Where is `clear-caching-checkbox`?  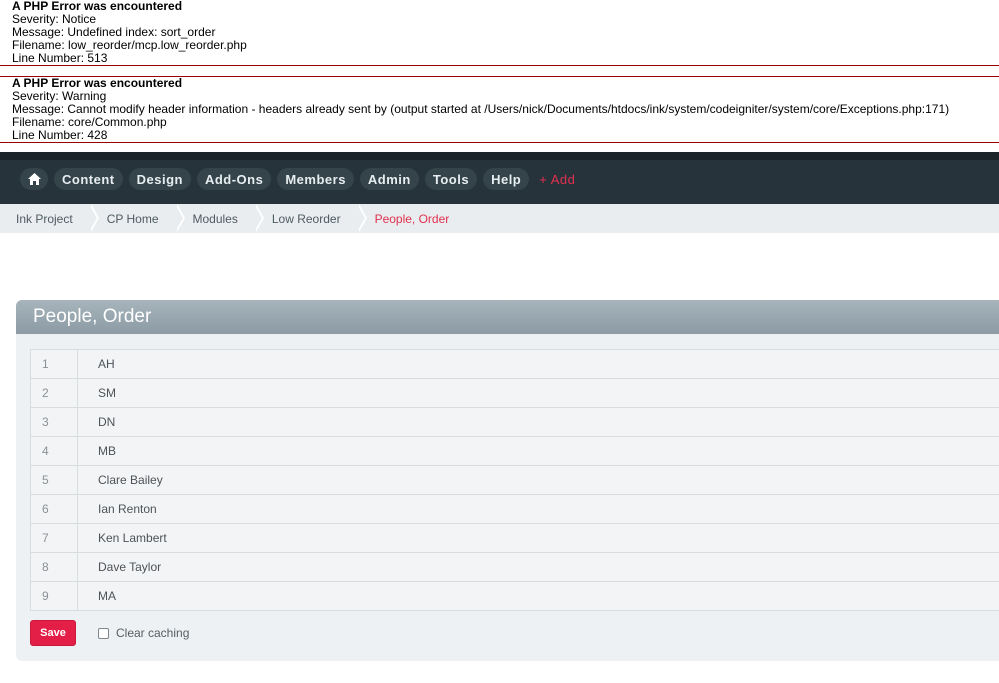
clear-caching-checkbox is located at coordinates (103, 633).